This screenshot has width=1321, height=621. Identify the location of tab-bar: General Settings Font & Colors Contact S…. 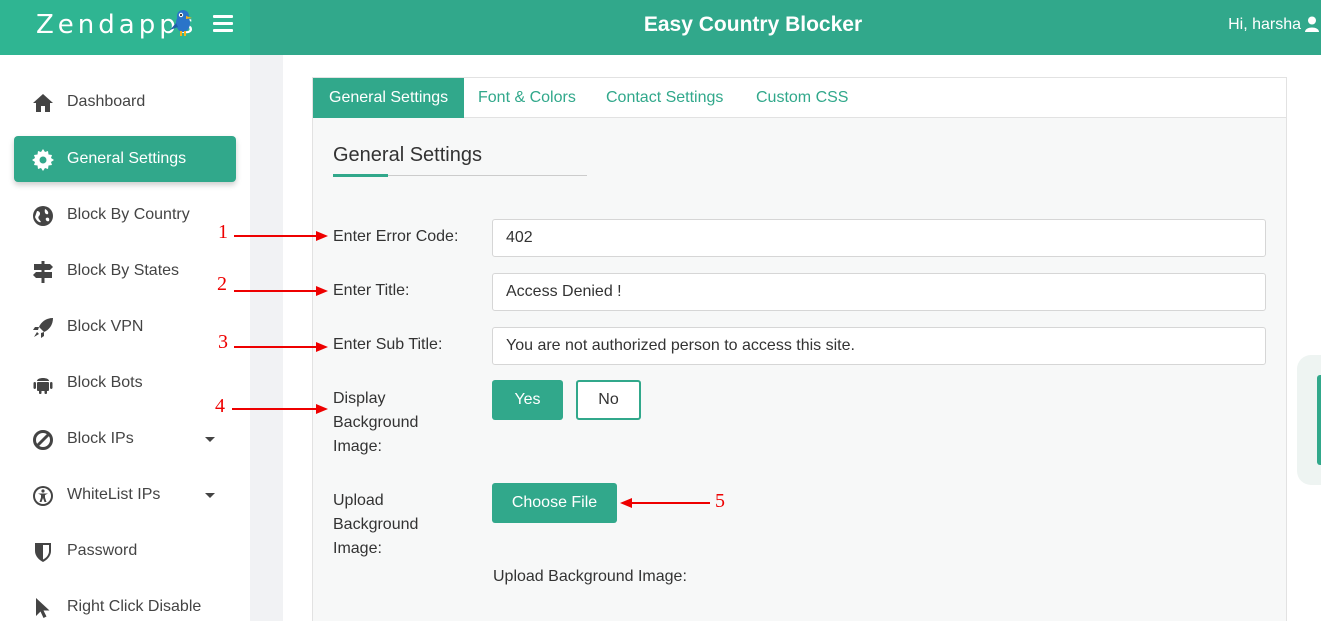
(799, 98).